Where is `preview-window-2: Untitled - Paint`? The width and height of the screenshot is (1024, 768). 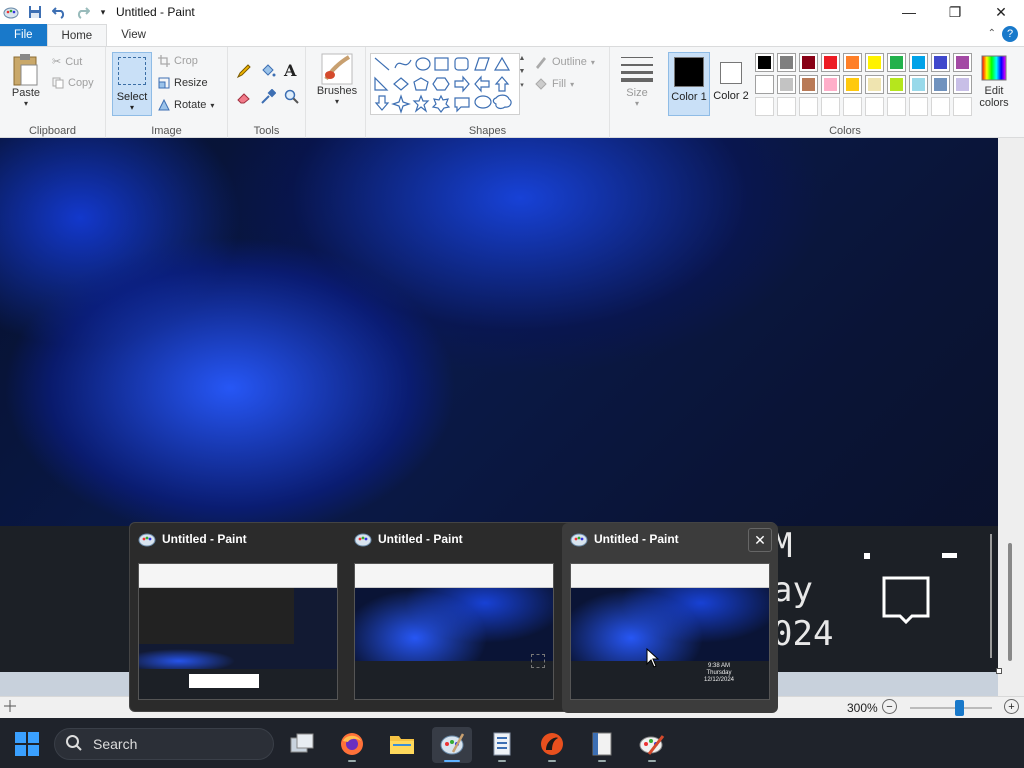
preview-window-2: Untitled - Paint is located at coordinates (454, 618).